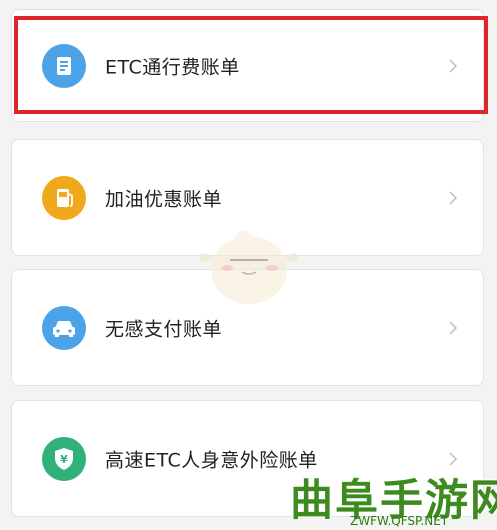 This screenshot has height=530, width=497. I want to click on shield-yuan-icon: ¥, so click(64, 458).